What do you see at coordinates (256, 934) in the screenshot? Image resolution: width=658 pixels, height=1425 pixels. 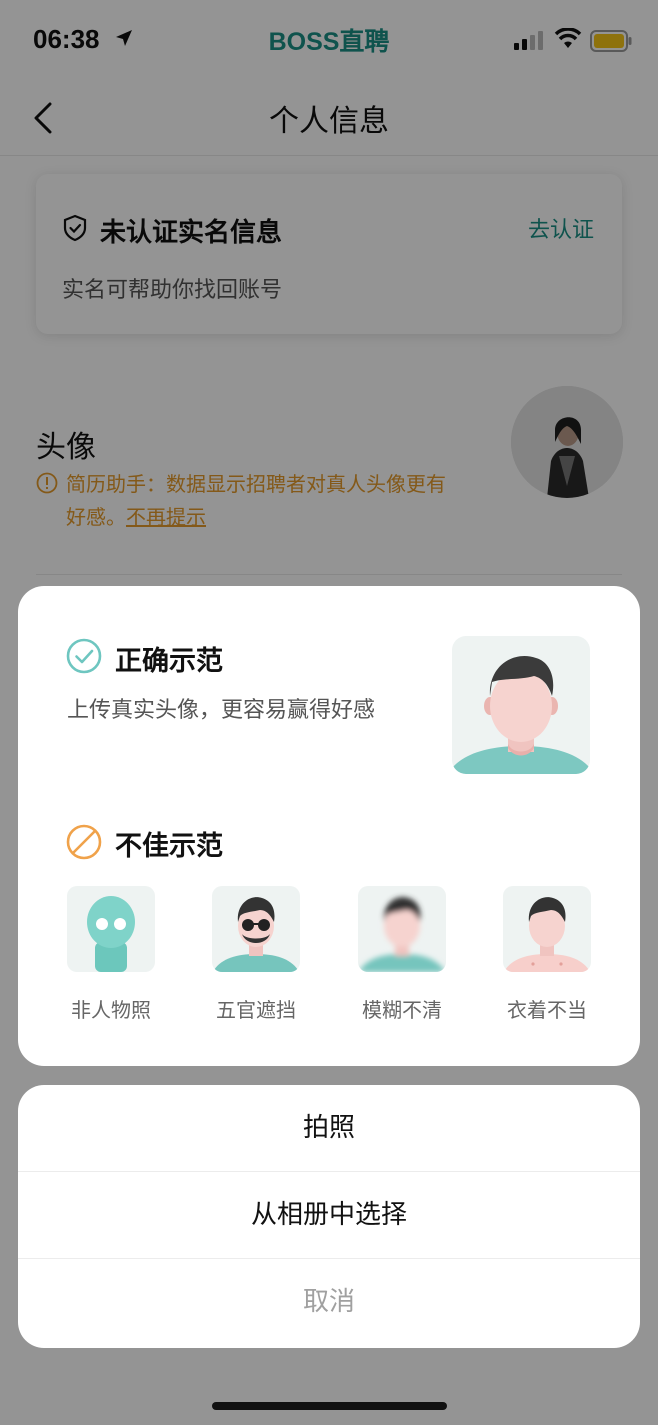 I see `sunglasses-person-icon` at bounding box center [256, 934].